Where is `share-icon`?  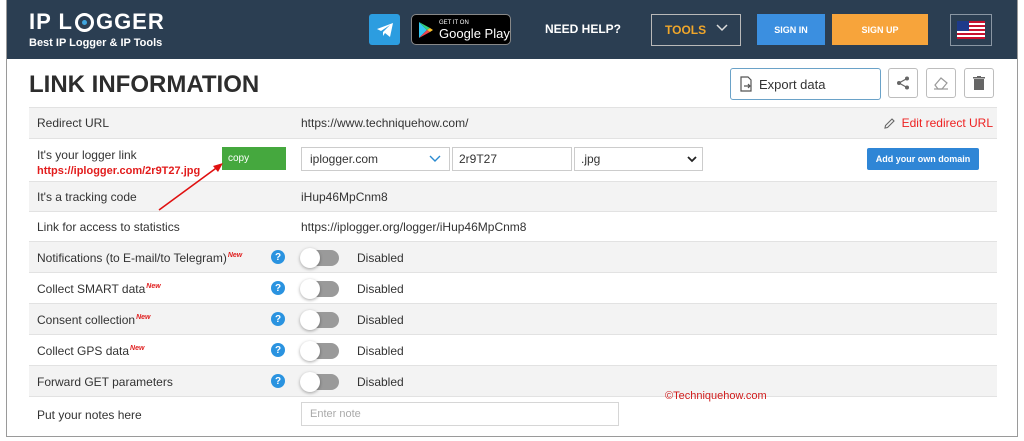 share-icon is located at coordinates (903, 83).